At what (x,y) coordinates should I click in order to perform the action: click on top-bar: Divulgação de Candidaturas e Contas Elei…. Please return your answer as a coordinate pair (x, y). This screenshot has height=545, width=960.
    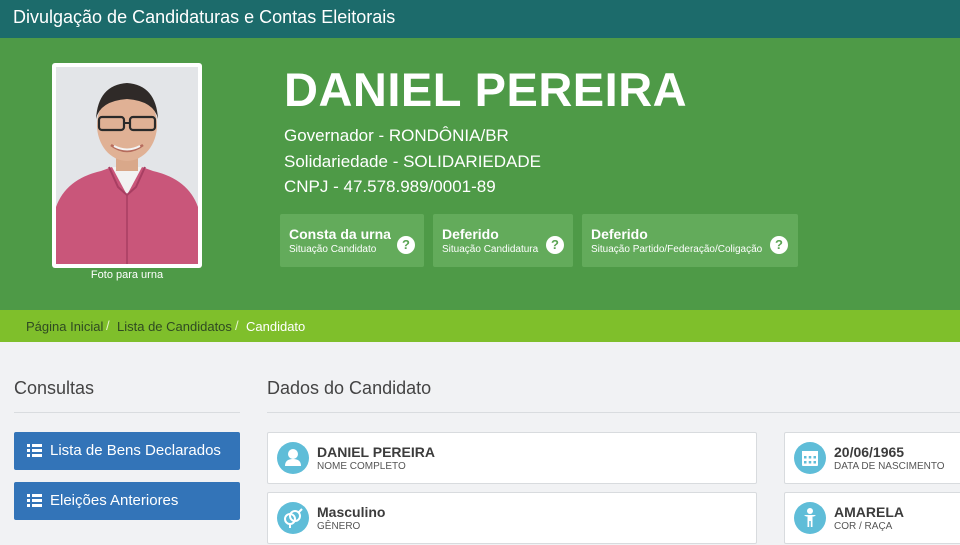
    Looking at the image, I should click on (480, 19).